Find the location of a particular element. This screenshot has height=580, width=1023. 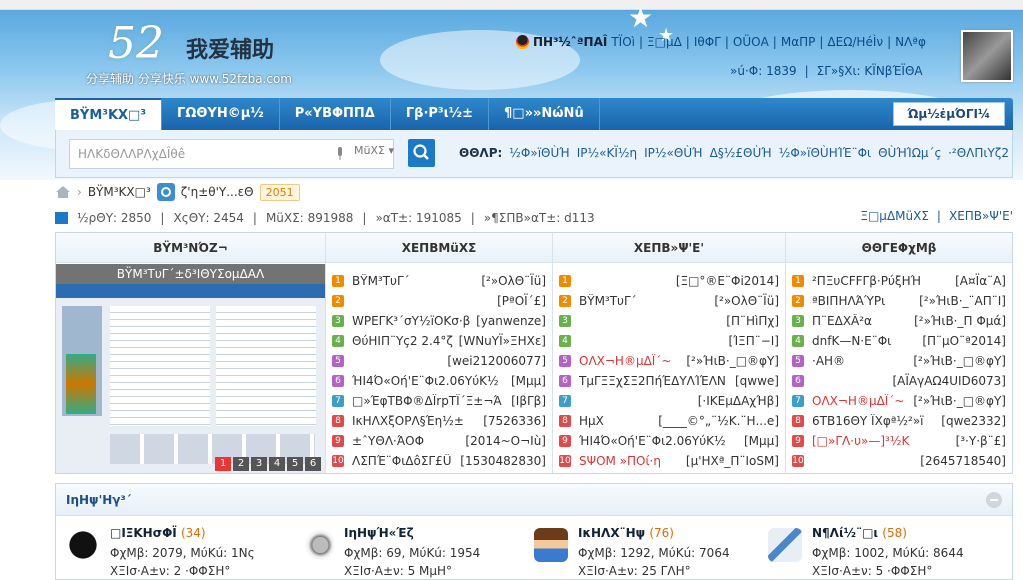

nav-tab: ¶□»»ΝώΝû is located at coordinates (544, 114).